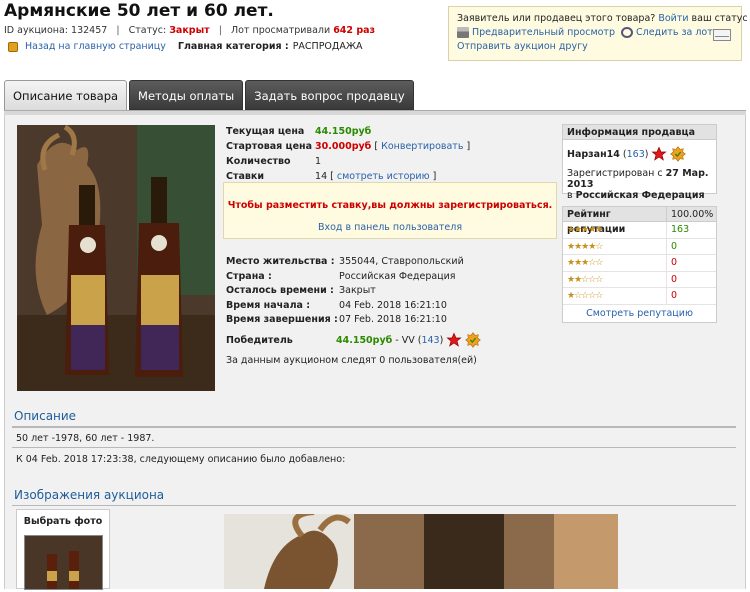  Describe the element at coordinates (390, 227) in the screenshot. I see `user-panel-login-link: Вход в панель пользователя` at that location.